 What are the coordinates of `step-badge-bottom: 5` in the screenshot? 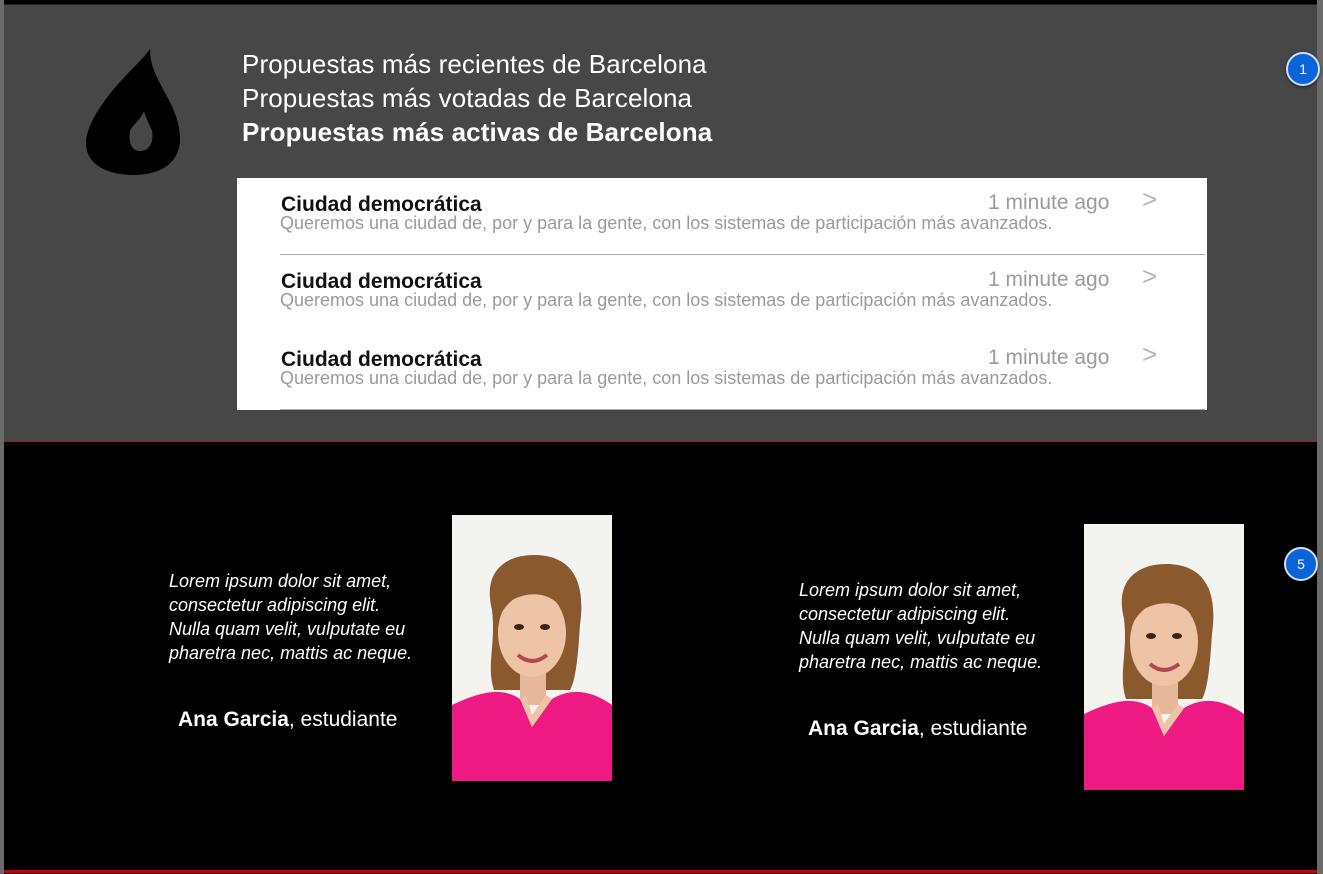 It's located at (1301, 564).